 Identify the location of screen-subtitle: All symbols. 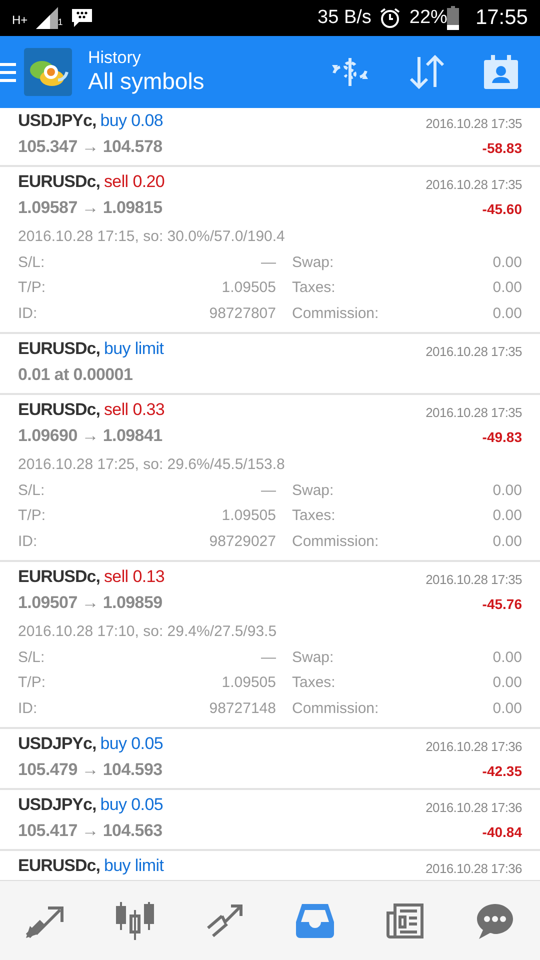
(146, 82).